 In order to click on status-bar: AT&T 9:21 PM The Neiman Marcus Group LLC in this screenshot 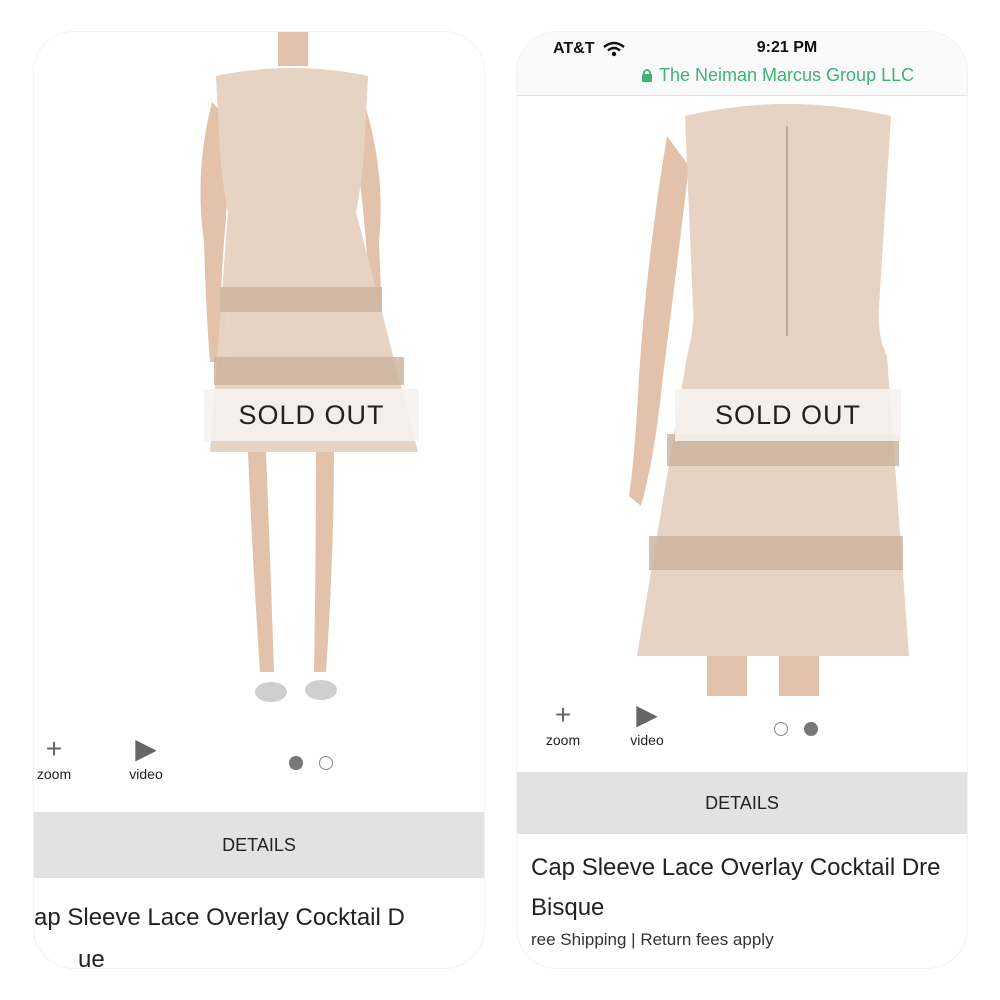, I will do `click(742, 64)`.